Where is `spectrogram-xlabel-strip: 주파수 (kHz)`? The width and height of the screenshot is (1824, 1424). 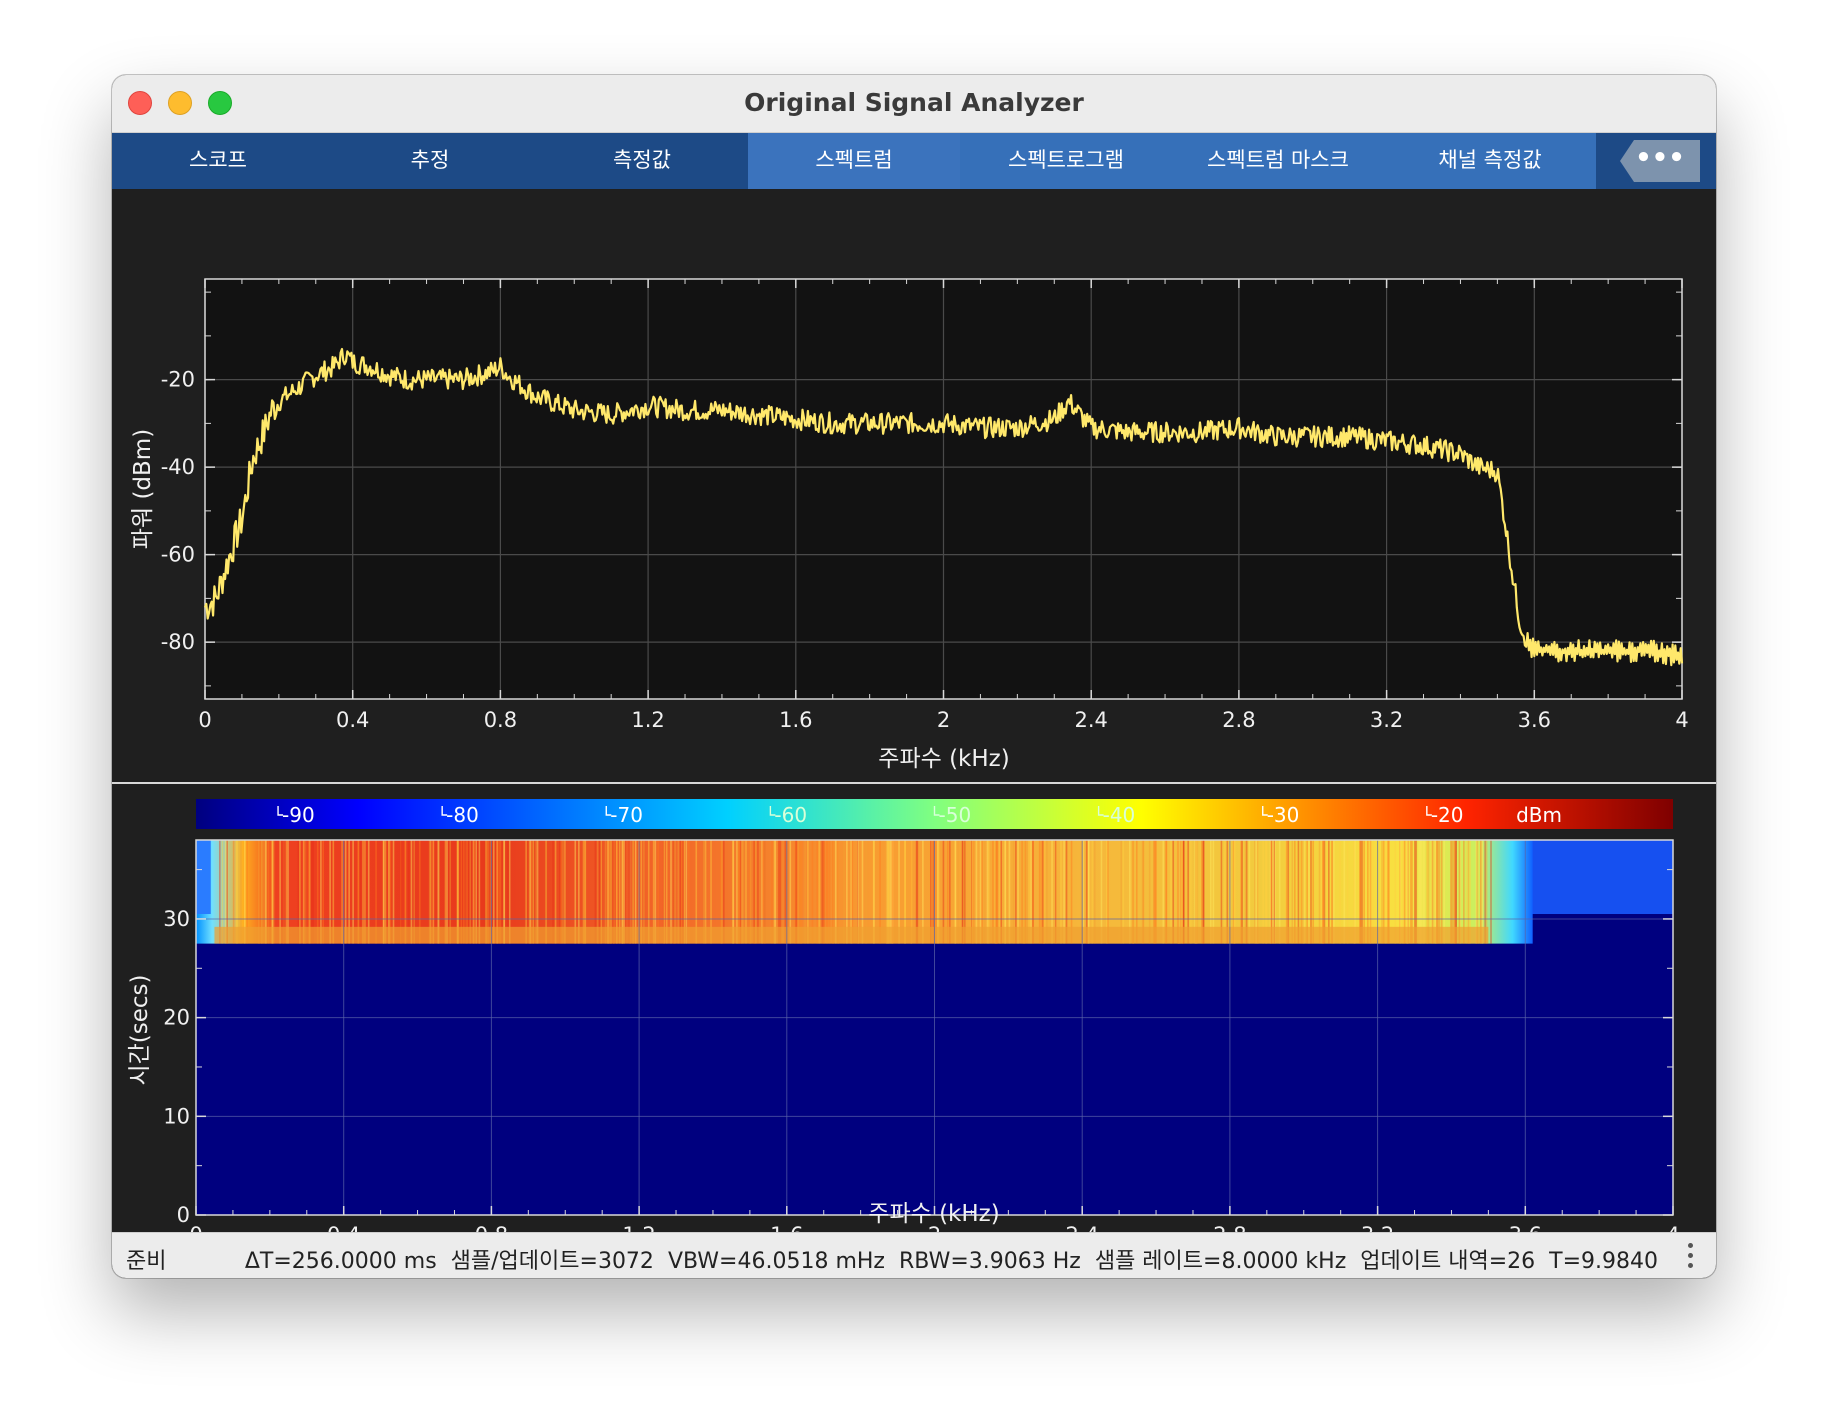
spectrogram-xlabel-strip: 주파수 (kHz) is located at coordinates (933, 1213).